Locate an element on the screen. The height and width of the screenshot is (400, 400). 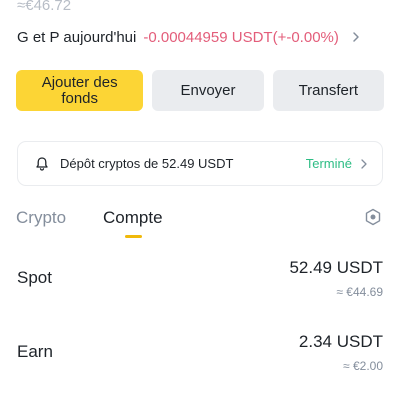
total-balance-approx: ≈€46.72 is located at coordinates (44, 7).